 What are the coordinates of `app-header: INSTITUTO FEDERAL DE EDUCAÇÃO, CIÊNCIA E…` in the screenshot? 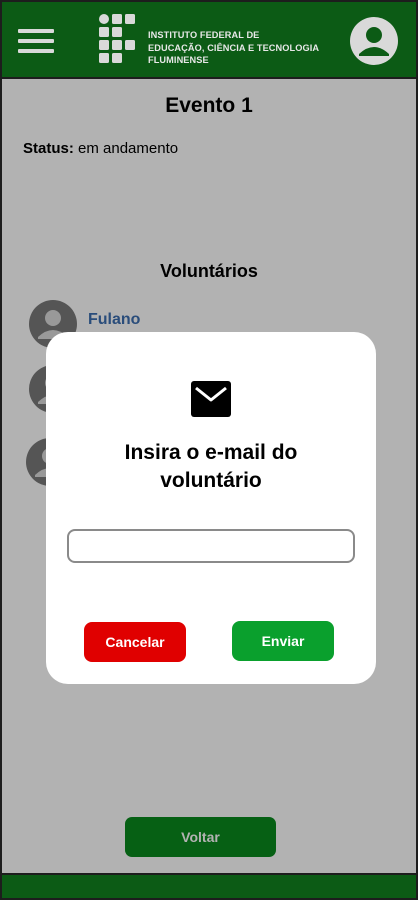 It's located at (209, 40).